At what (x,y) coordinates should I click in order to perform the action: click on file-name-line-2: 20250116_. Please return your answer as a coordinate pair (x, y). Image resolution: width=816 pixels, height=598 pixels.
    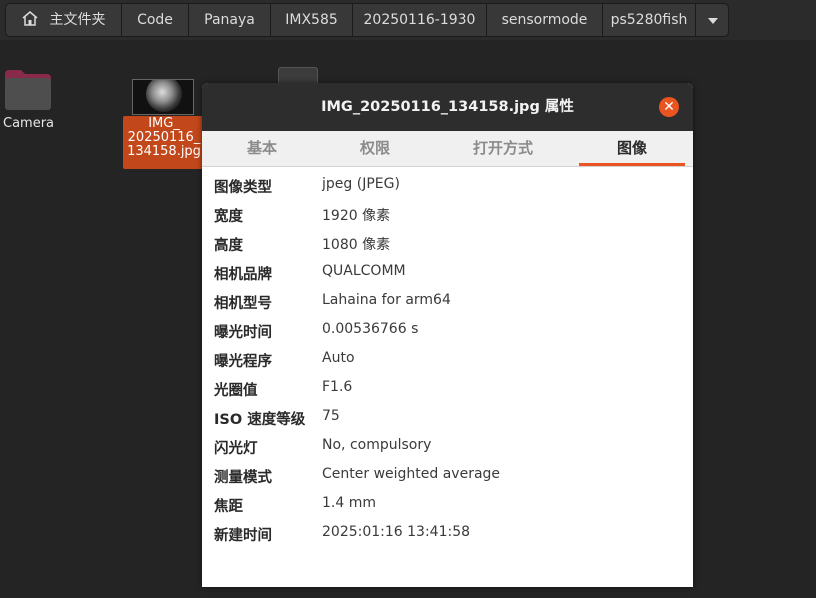
    Looking at the image, I should click on (164, 137).